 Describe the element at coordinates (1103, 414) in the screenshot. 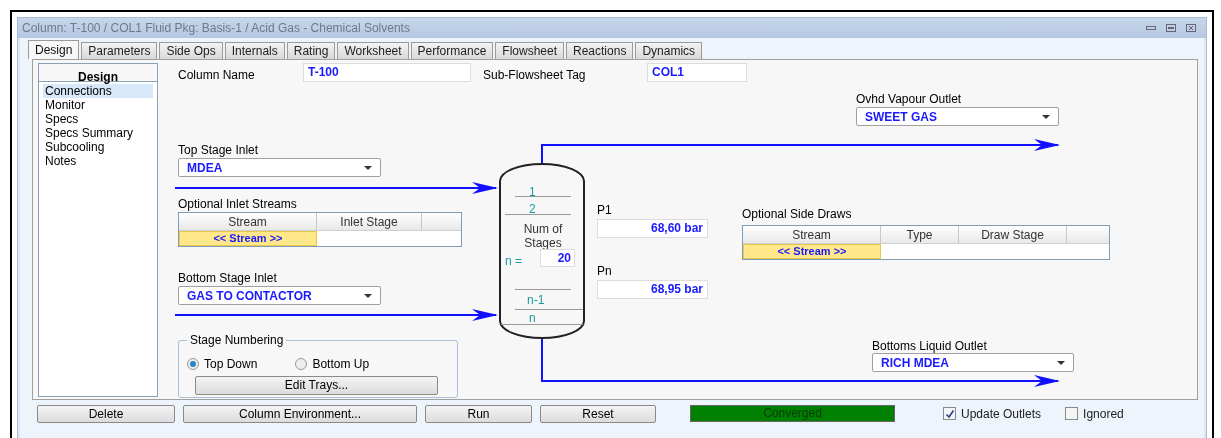

I see `checkbox-label: Ignored` at that location.